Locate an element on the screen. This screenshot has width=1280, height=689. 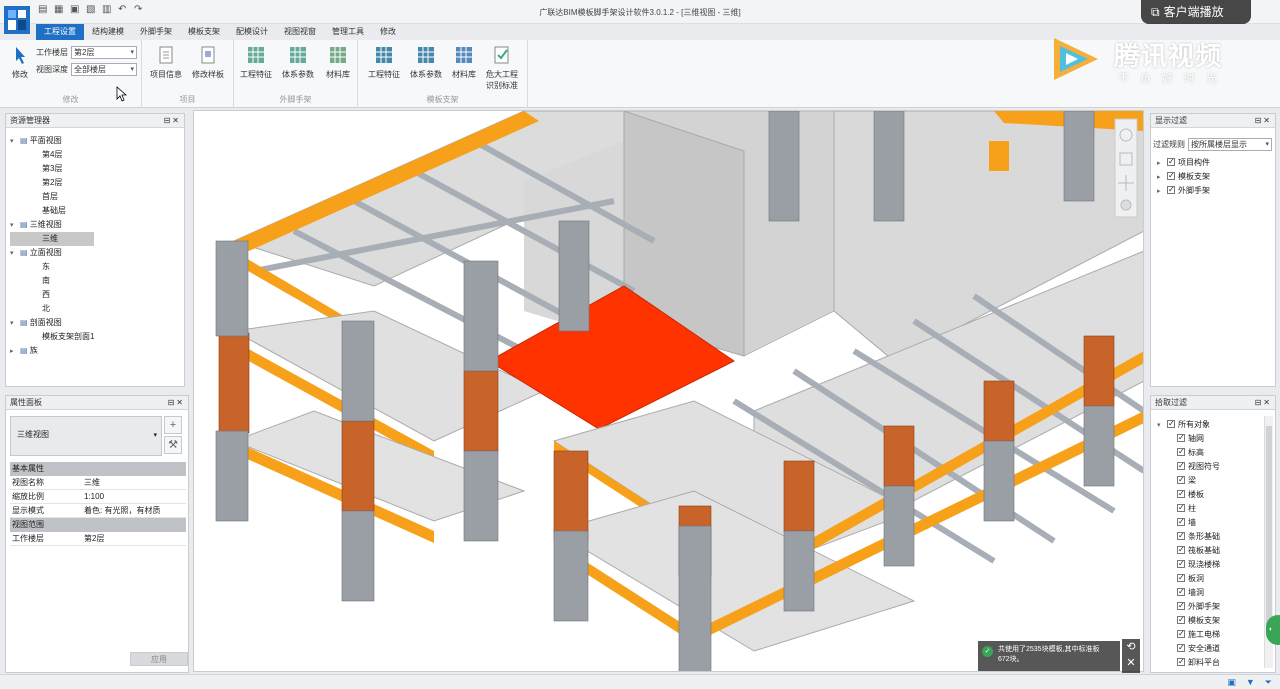
pick-filter-item: 梁 is located at coordinates (1198, 480).